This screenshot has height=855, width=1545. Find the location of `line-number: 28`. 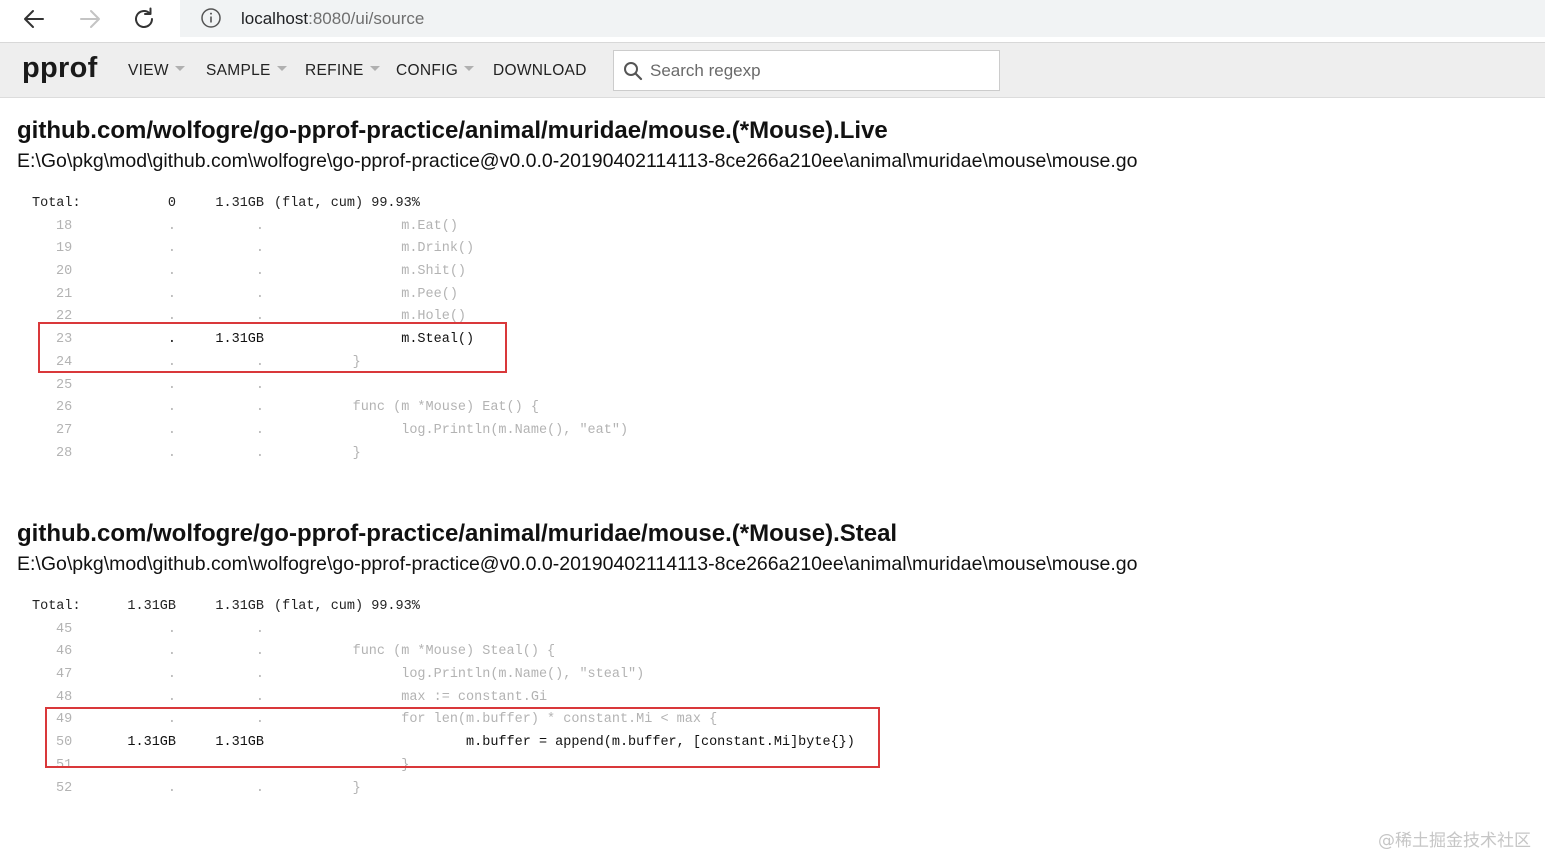

line-number: 28 is located at coordinates (64, 453).